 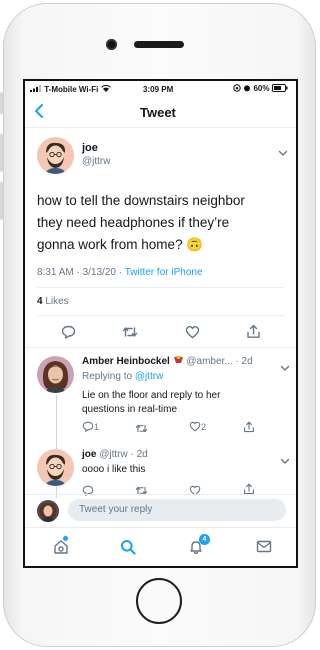 What do you see at coordinates (111, 44) in the screenshot?
I see `front-camera` at bounding box center [111, 44].